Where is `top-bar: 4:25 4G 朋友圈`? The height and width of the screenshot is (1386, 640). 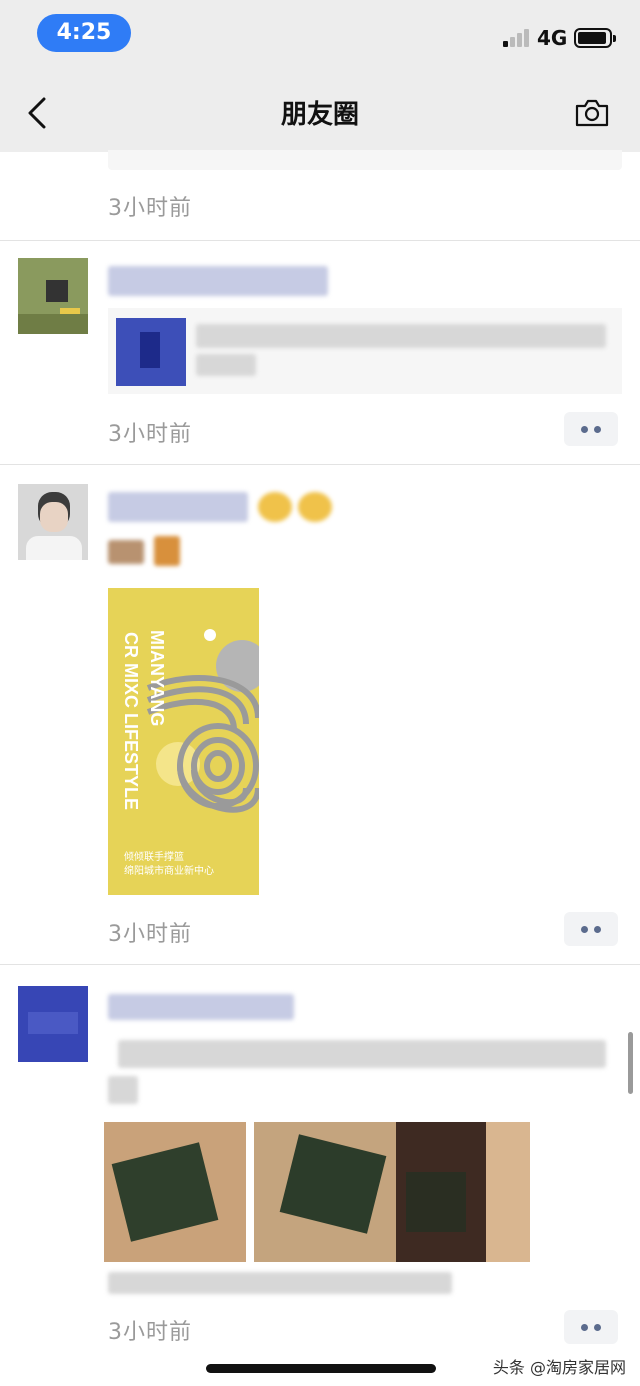 top-bar: 4:25 4G 朋友圈 is located at coordinates (320, 76).